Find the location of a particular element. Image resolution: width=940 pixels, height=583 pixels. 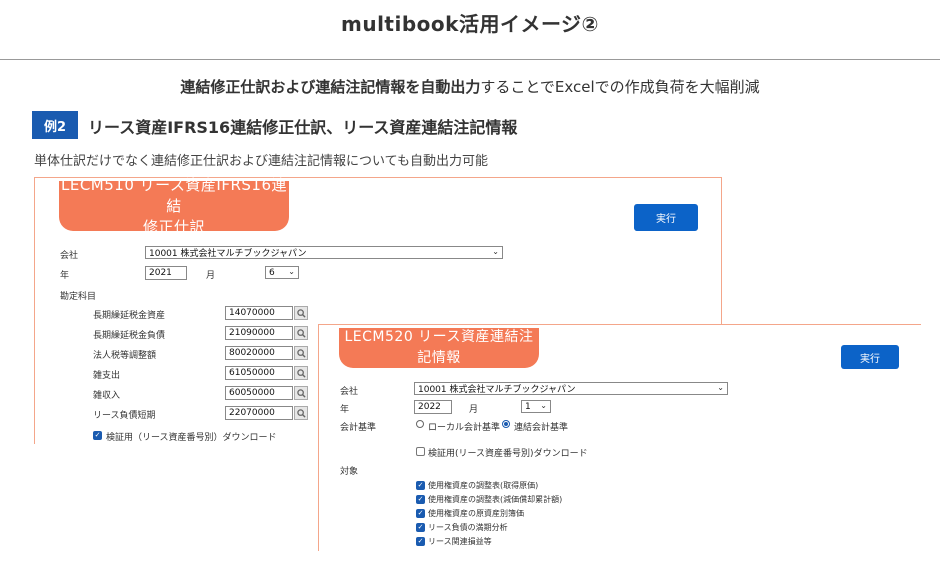

account-code-input: 61050000 is located at coordinates (259, 373).